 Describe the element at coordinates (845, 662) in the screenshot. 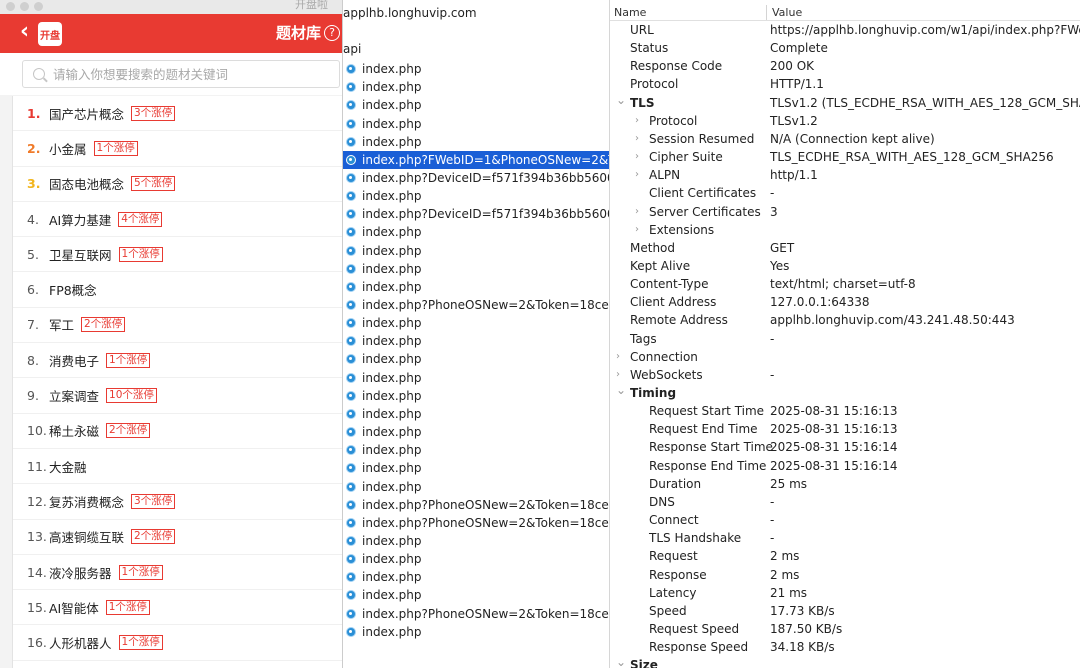

I see `inspector-row: ⌄ Size` at that location.